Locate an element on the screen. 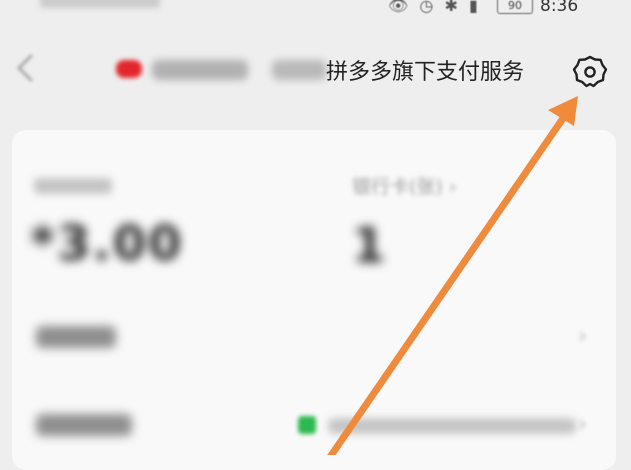  chevron-left-icon is located at coordinates (24, 68).